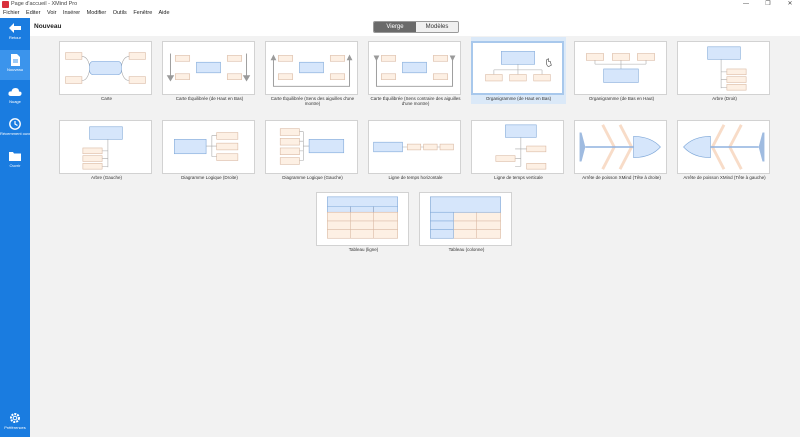 The height and width of the screenshot is (438, 800). I want to click on back-arrow-icon, so click(15, 28).